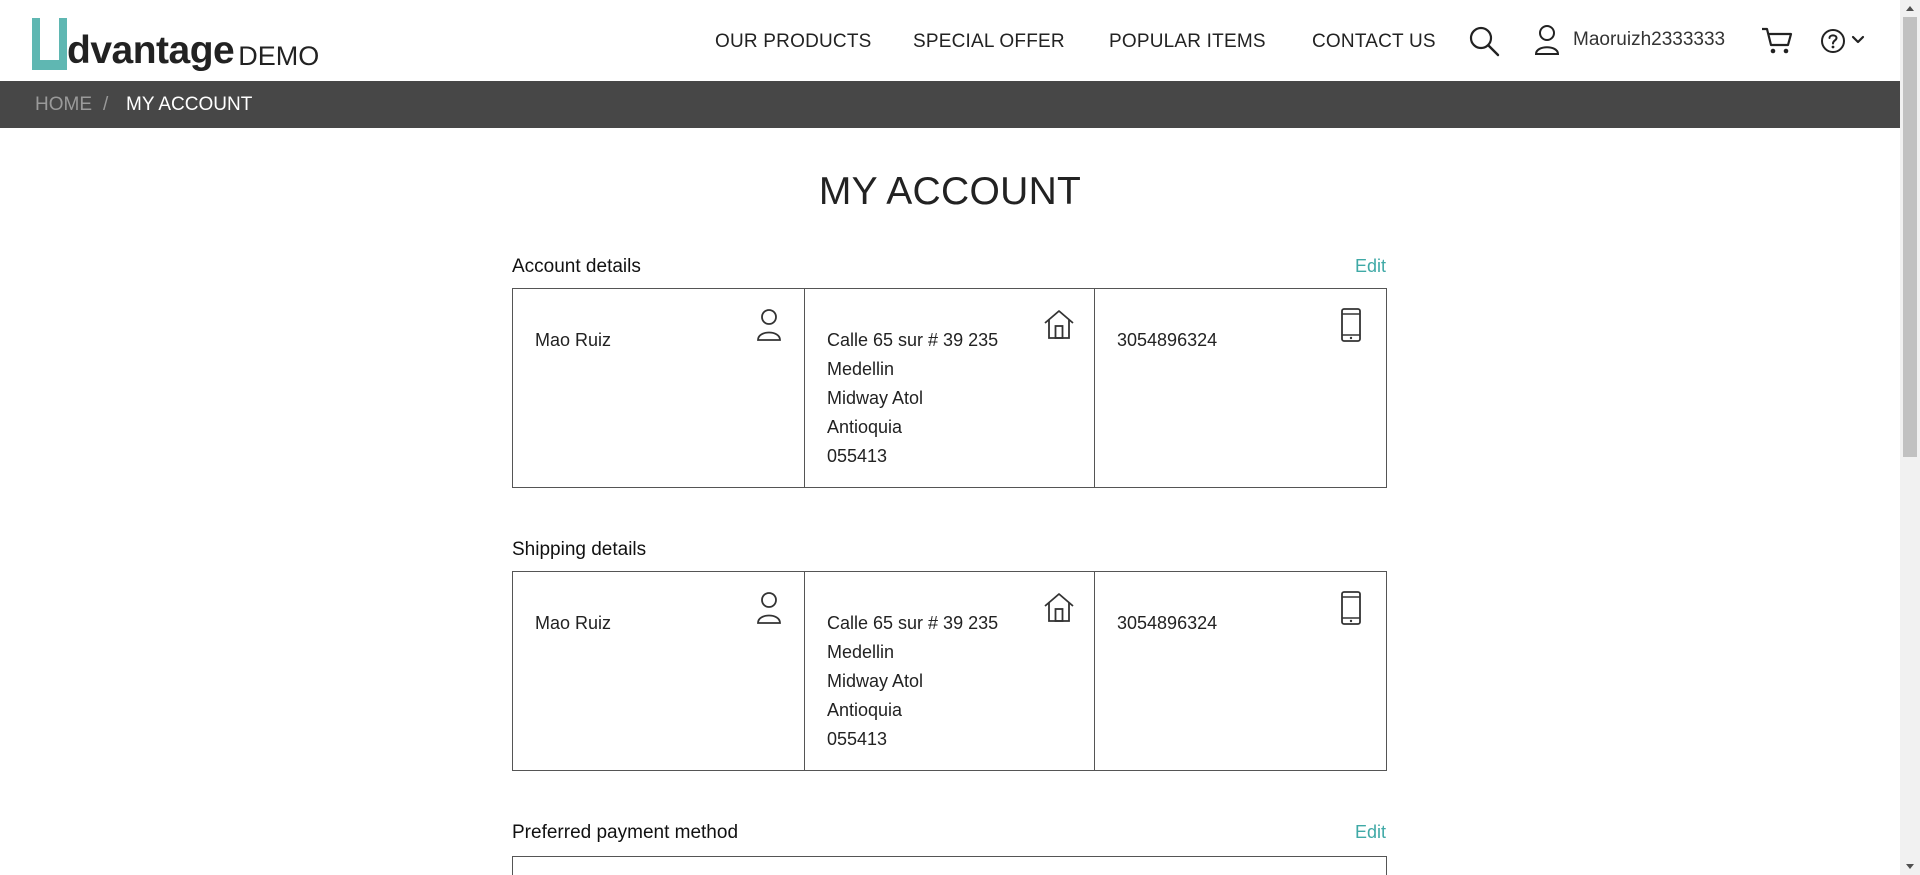 The height and width of the screenshot is (875, 1920). I want to click on username-link: Maoruizh2333333, so click(1649, 40).